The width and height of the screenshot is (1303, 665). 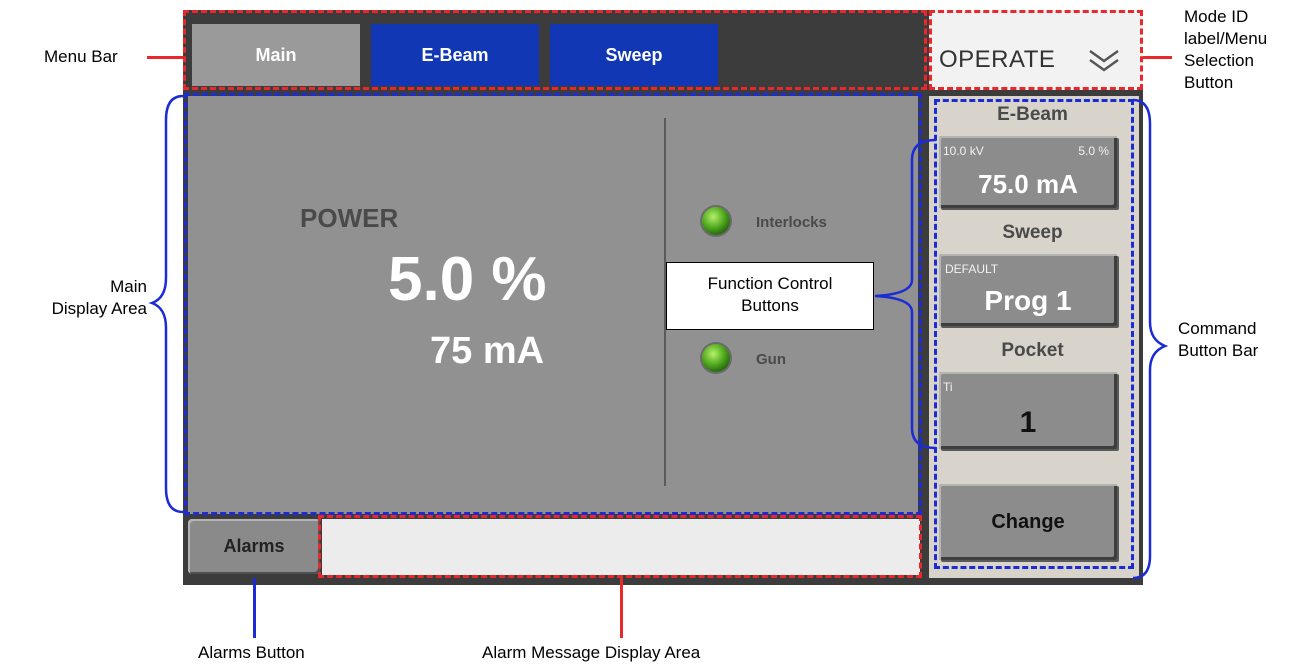 I want to click on main-display-text-2: Display Area, so click(x=99, y=308).